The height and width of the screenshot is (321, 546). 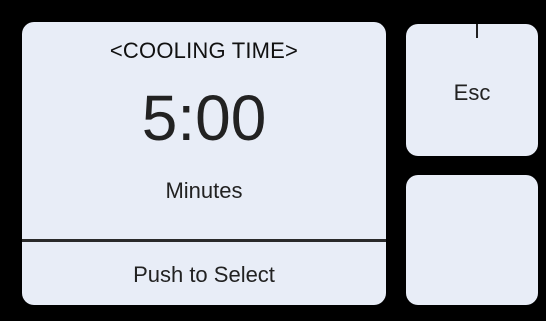 I want to click on push-to-select-button: Push to Select, so click(x=204, y=273).